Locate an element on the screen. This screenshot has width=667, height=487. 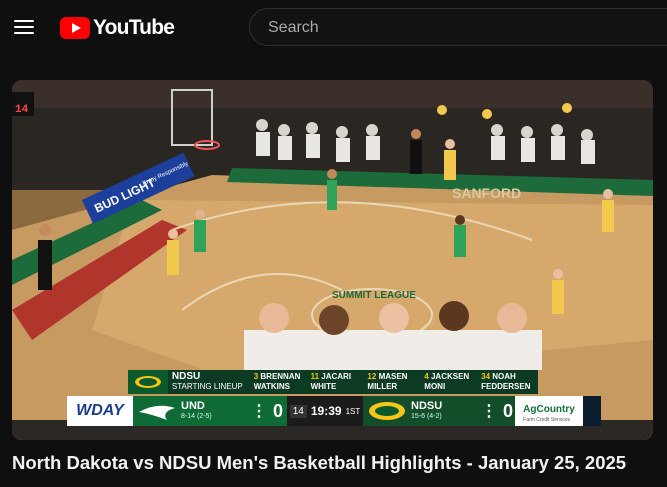
game-clock-panel: 14 19:39 1ST is located at coordinates (325, 411).